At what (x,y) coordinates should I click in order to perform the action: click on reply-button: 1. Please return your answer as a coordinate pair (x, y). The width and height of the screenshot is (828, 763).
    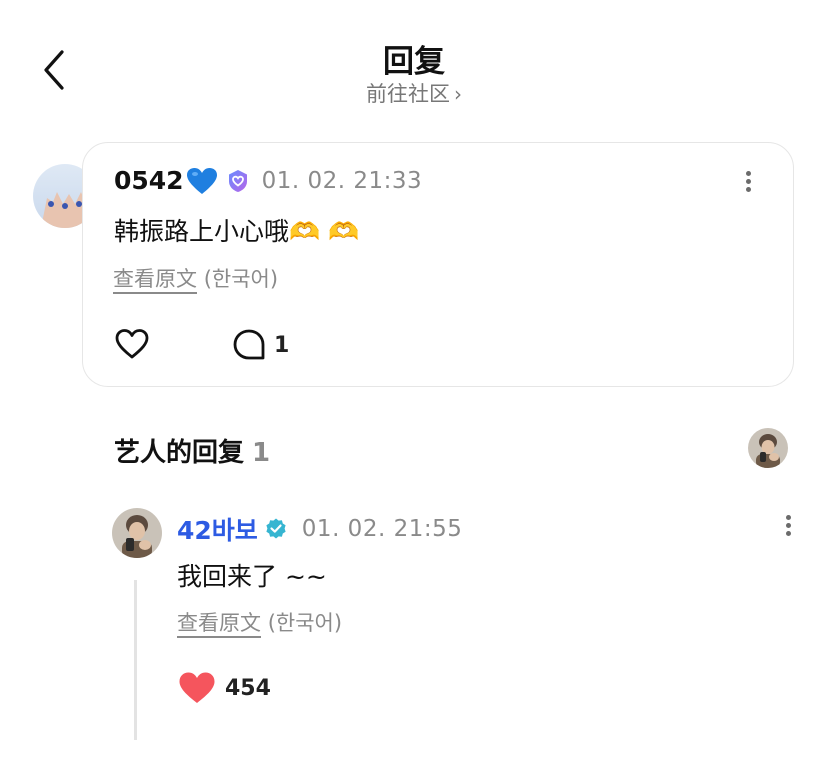
    Looking at the image, I should click on (260, 345).